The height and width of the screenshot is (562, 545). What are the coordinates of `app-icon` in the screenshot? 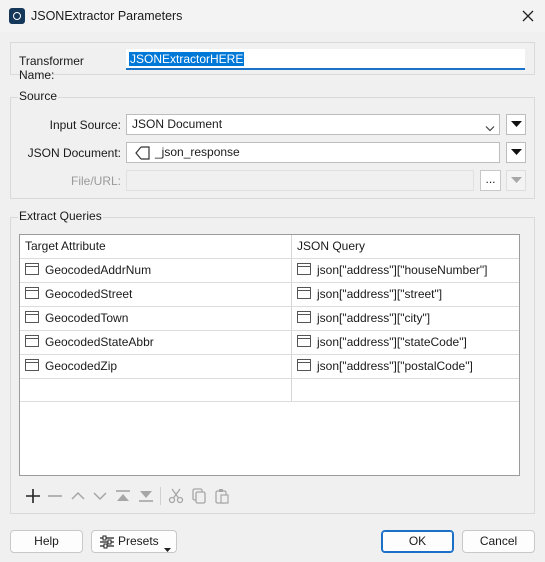 It's located at (17, 16).